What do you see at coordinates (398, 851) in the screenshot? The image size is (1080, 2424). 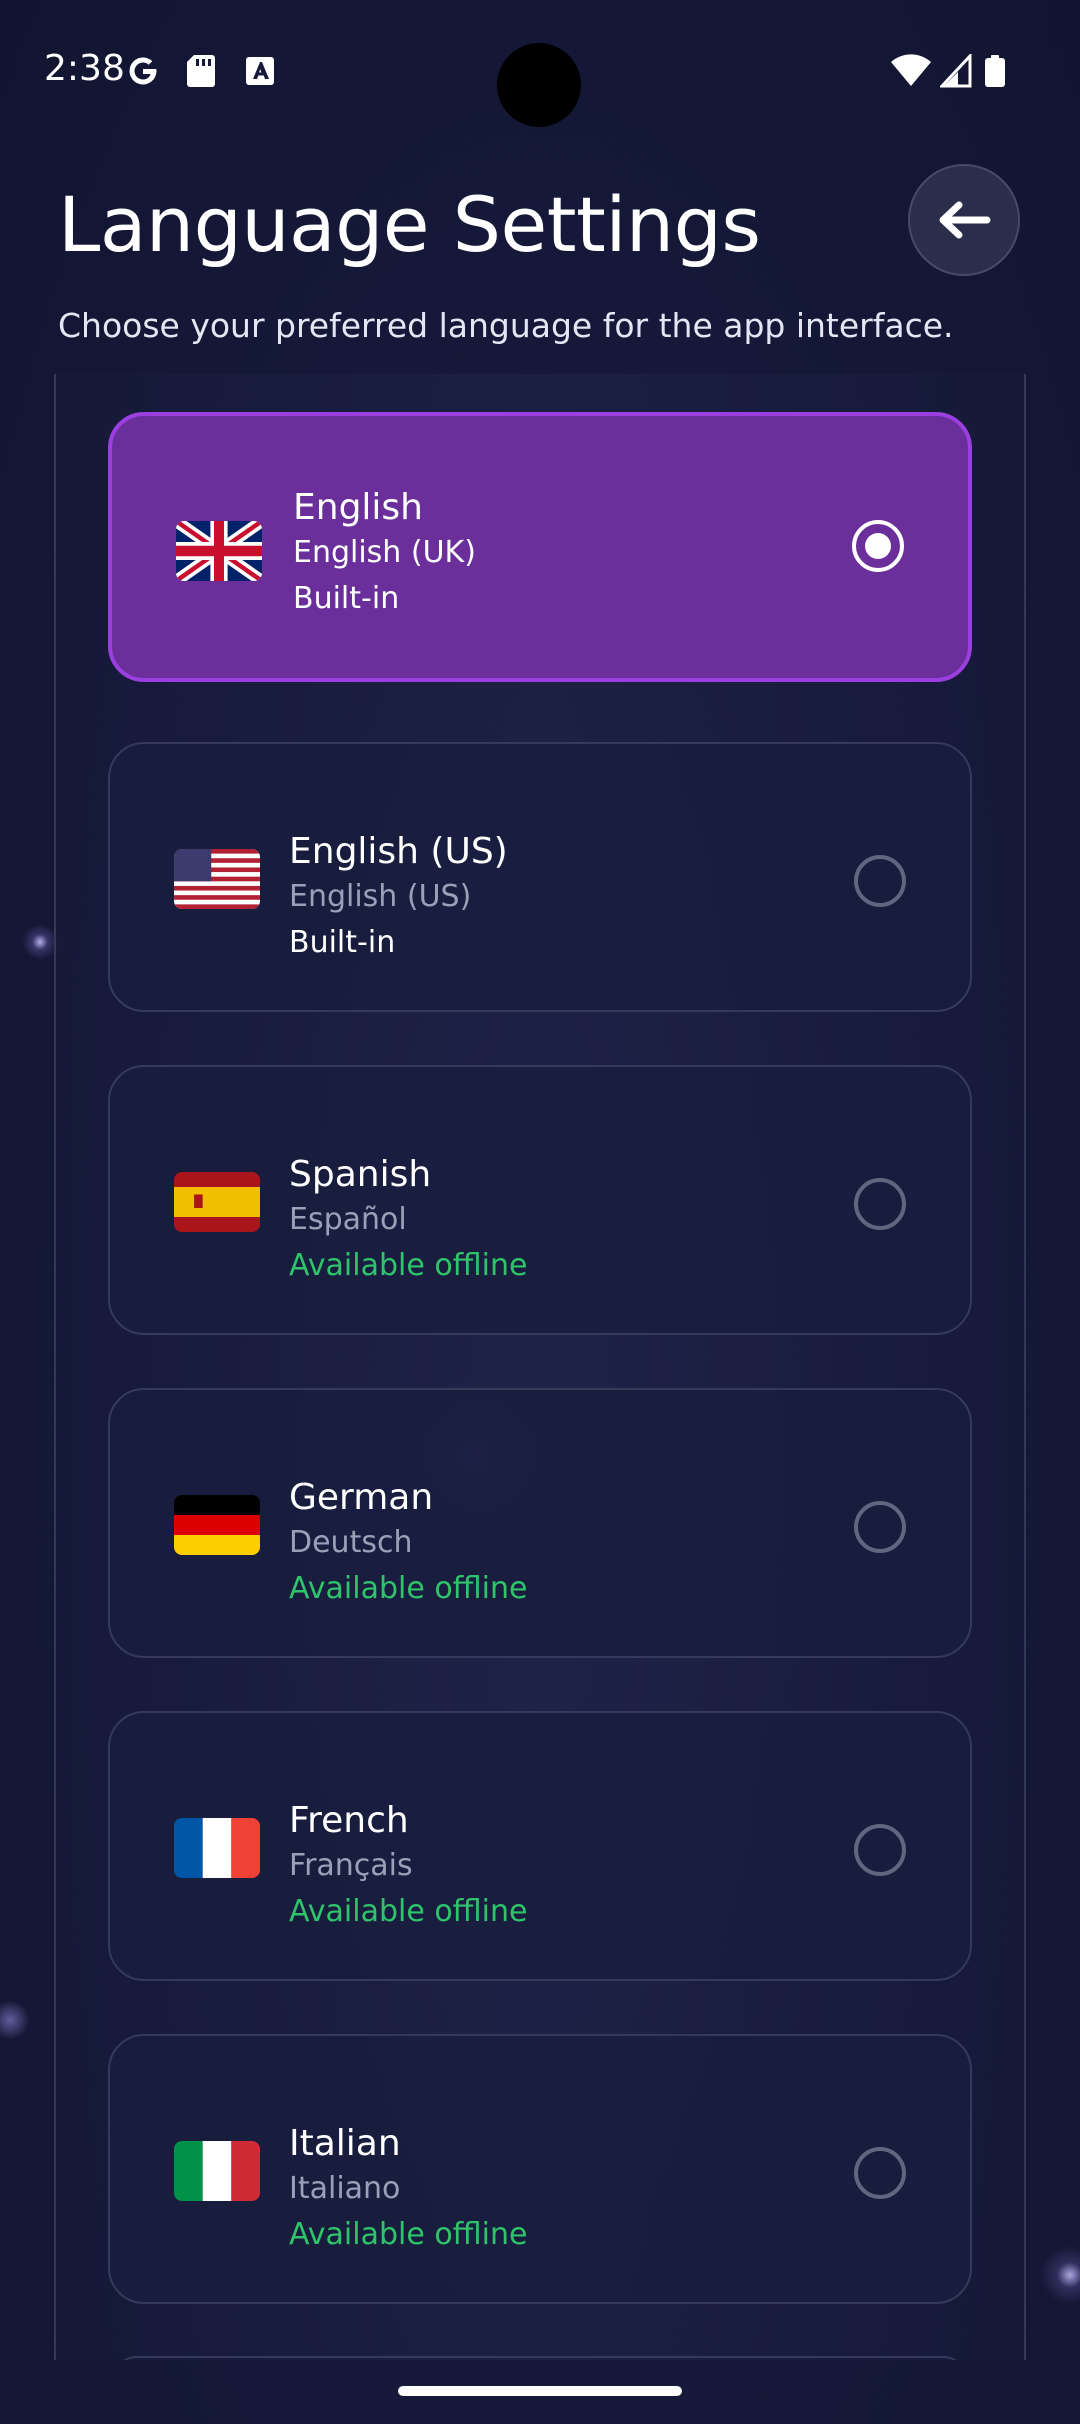 I see `language-name: English (US)` at bounding box center [398, 851].